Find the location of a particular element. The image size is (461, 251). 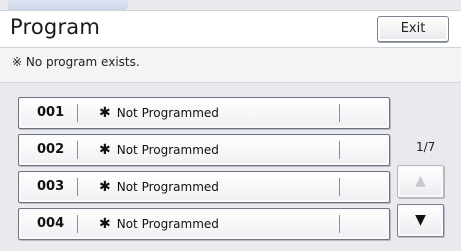

scroll-up-button: ▲ is located at coordinates (420, 181).